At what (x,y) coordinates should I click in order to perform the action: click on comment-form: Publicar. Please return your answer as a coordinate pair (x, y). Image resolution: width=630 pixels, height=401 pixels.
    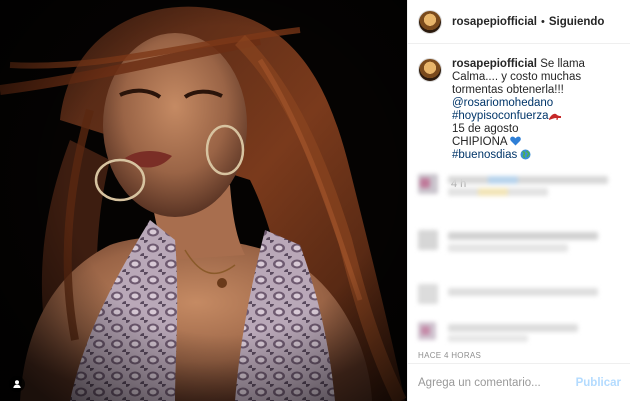
    Looking at the image, I should click on (519, 382).